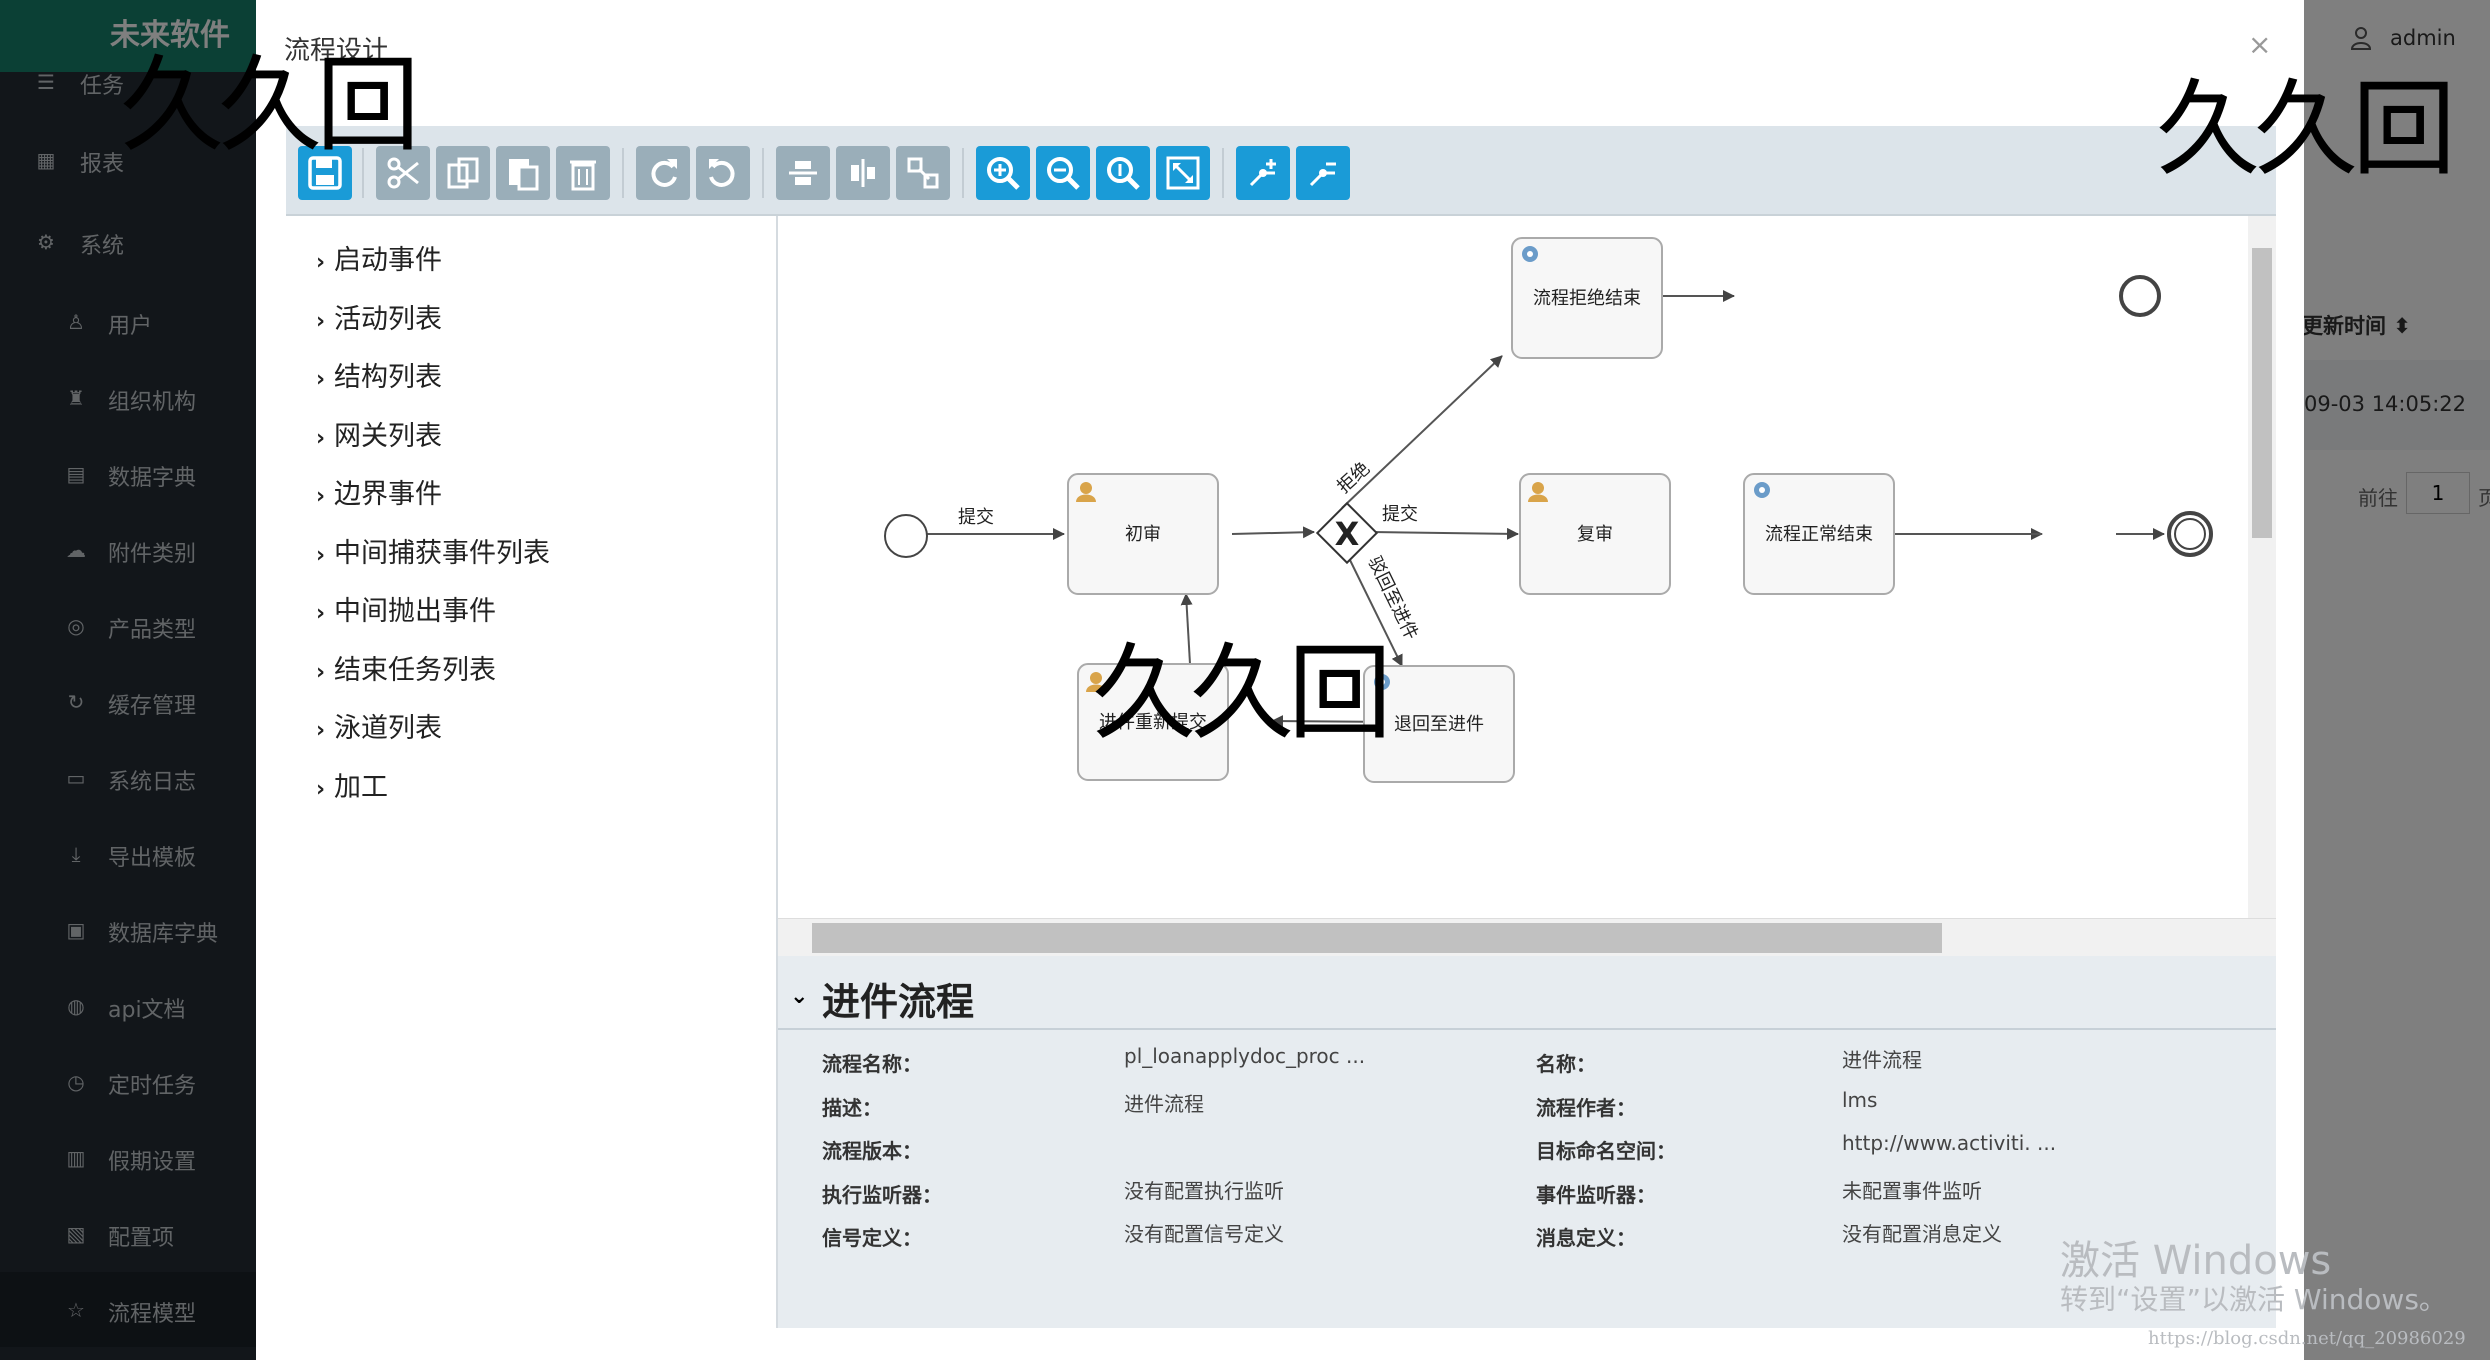 This screenshot has width=2490, height=1360. What do you see at coordinates (976, 517) in the screenshot?
I see `edge-label-submit-1: 提交` at bounding box center [976, 517].